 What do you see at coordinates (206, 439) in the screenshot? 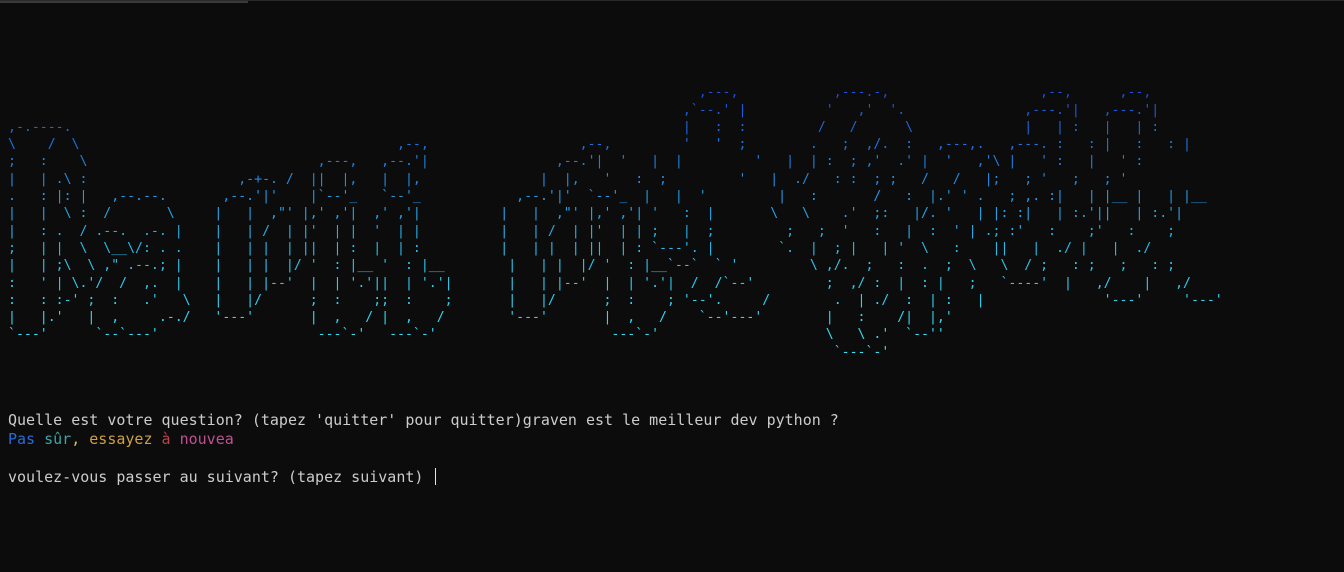
I see `answer-segment: nouvea` at bounding box center [206, 439].